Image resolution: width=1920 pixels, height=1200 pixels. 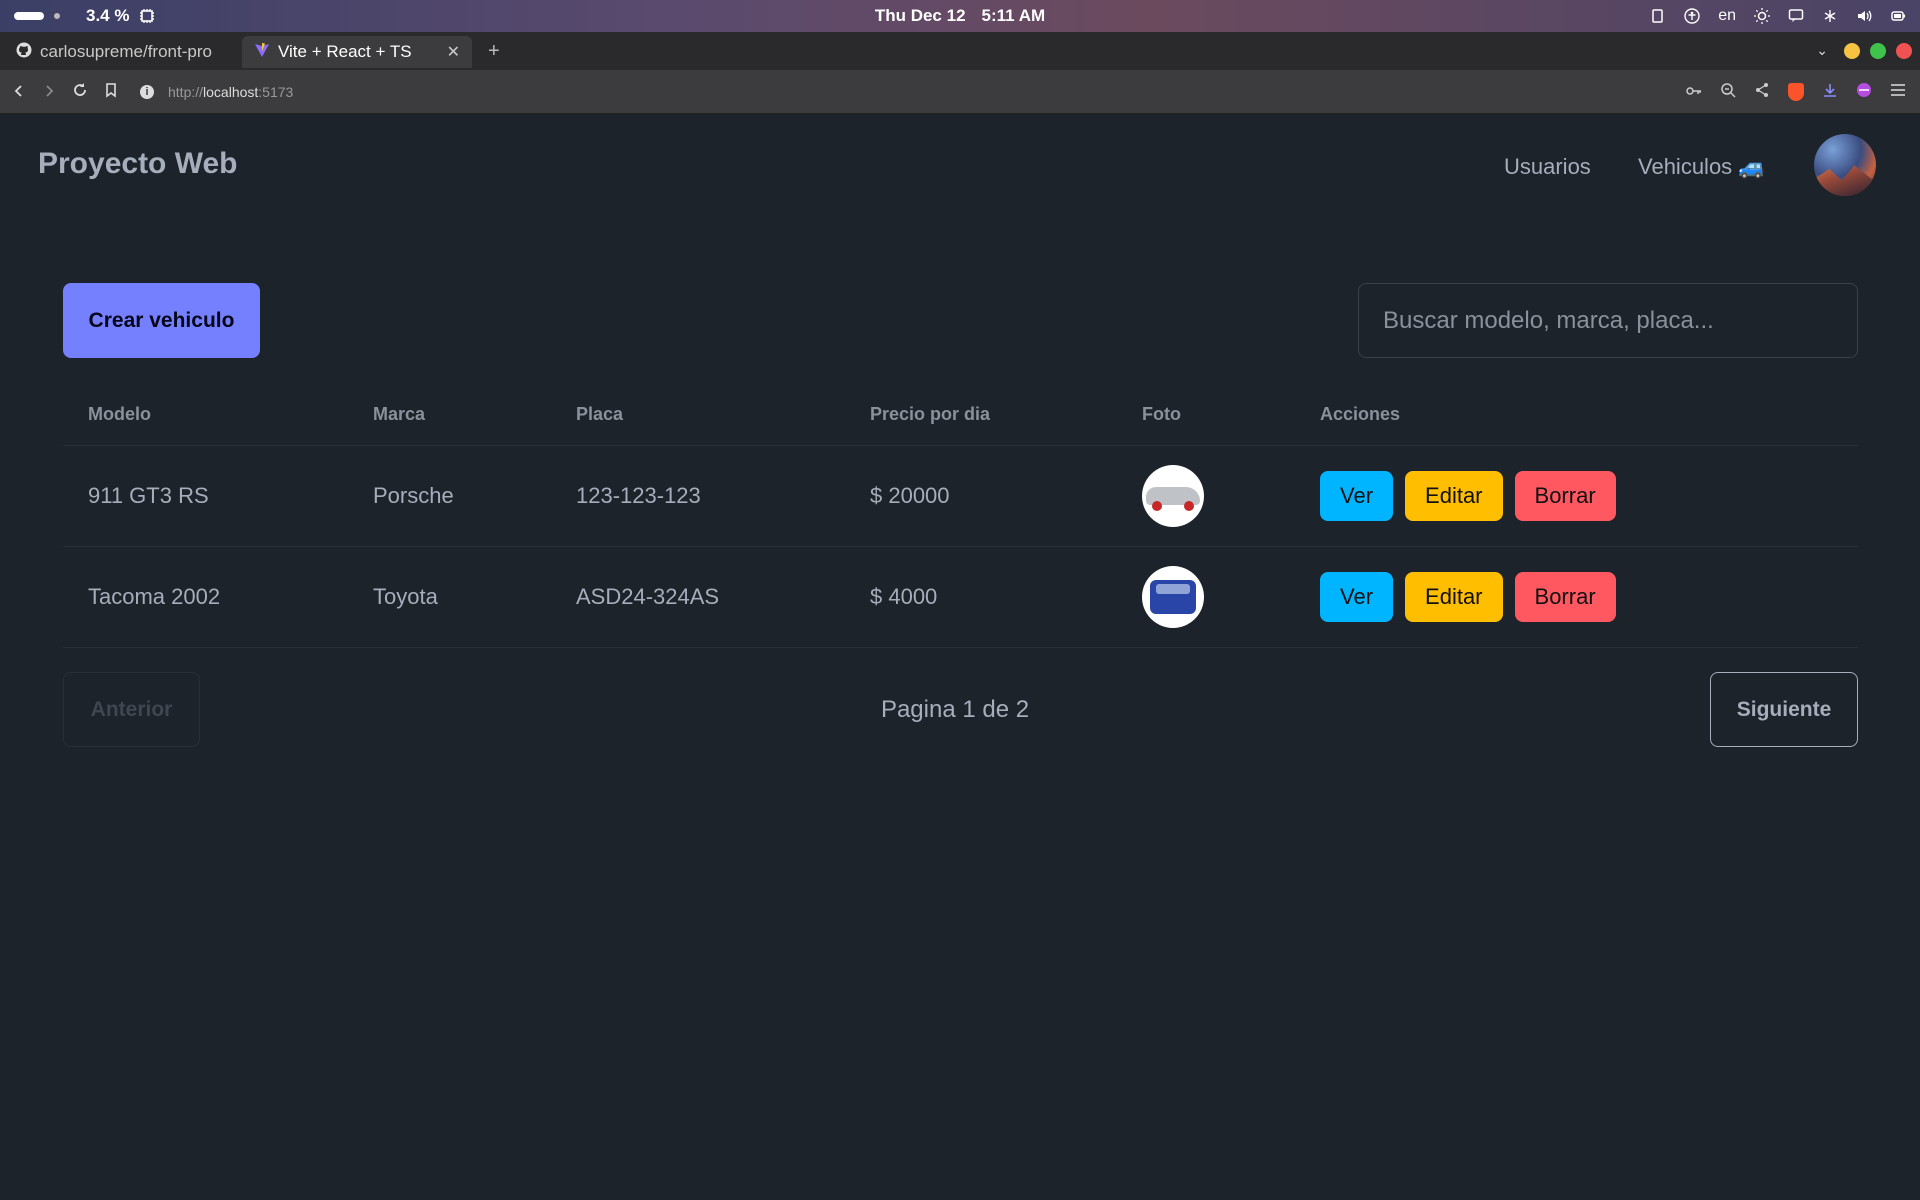 What do you see at coordinates (453, 52) in the screenshot?
I see `close-tab-icon: ✕` at bounding box center [453, 52].